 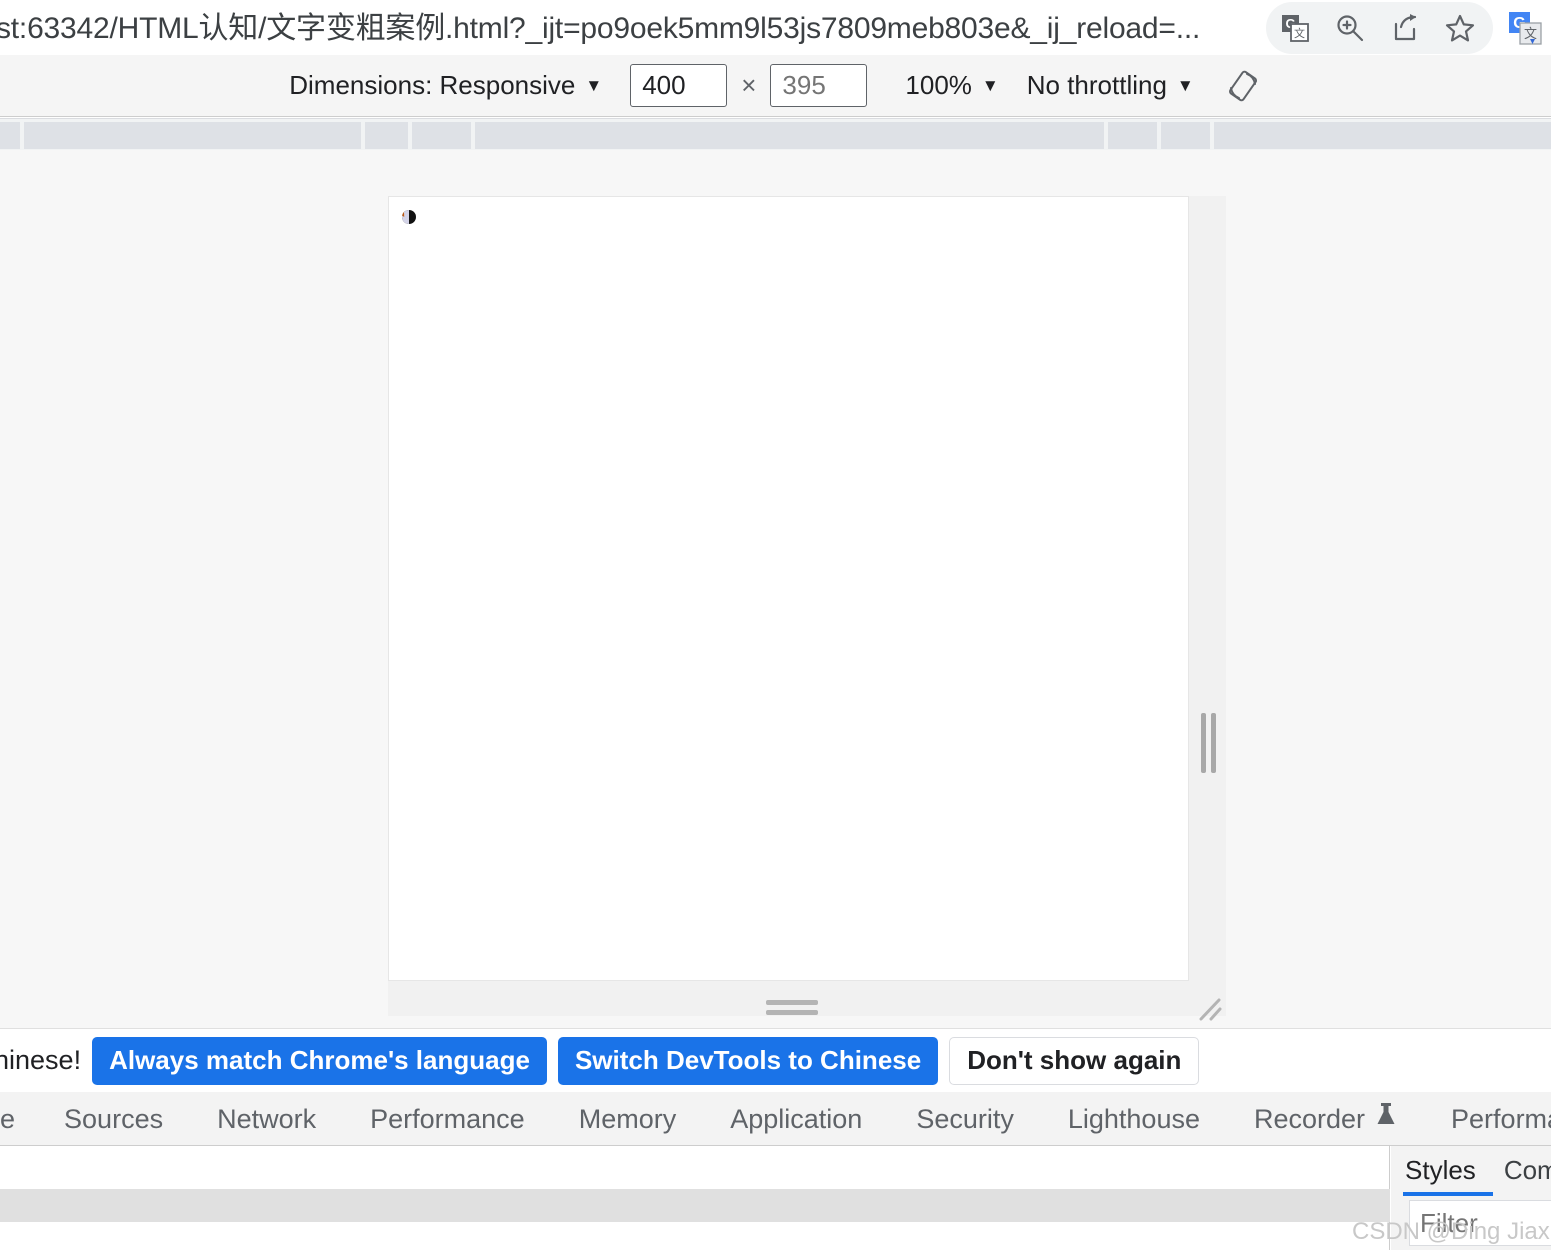 I want to click on tab-application: Application, so click(x=796, y=1119).